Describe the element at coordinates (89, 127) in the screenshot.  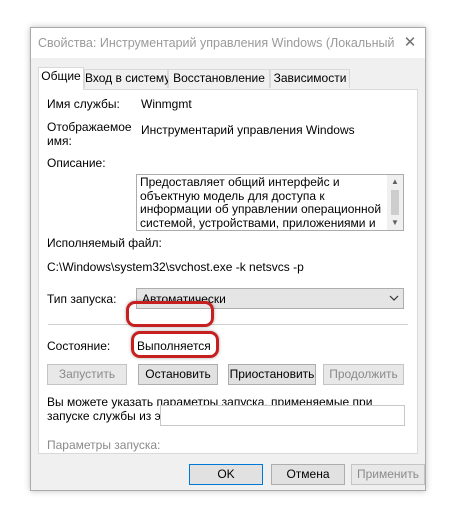
I see `display-name-label: Отображаемое` at that location.